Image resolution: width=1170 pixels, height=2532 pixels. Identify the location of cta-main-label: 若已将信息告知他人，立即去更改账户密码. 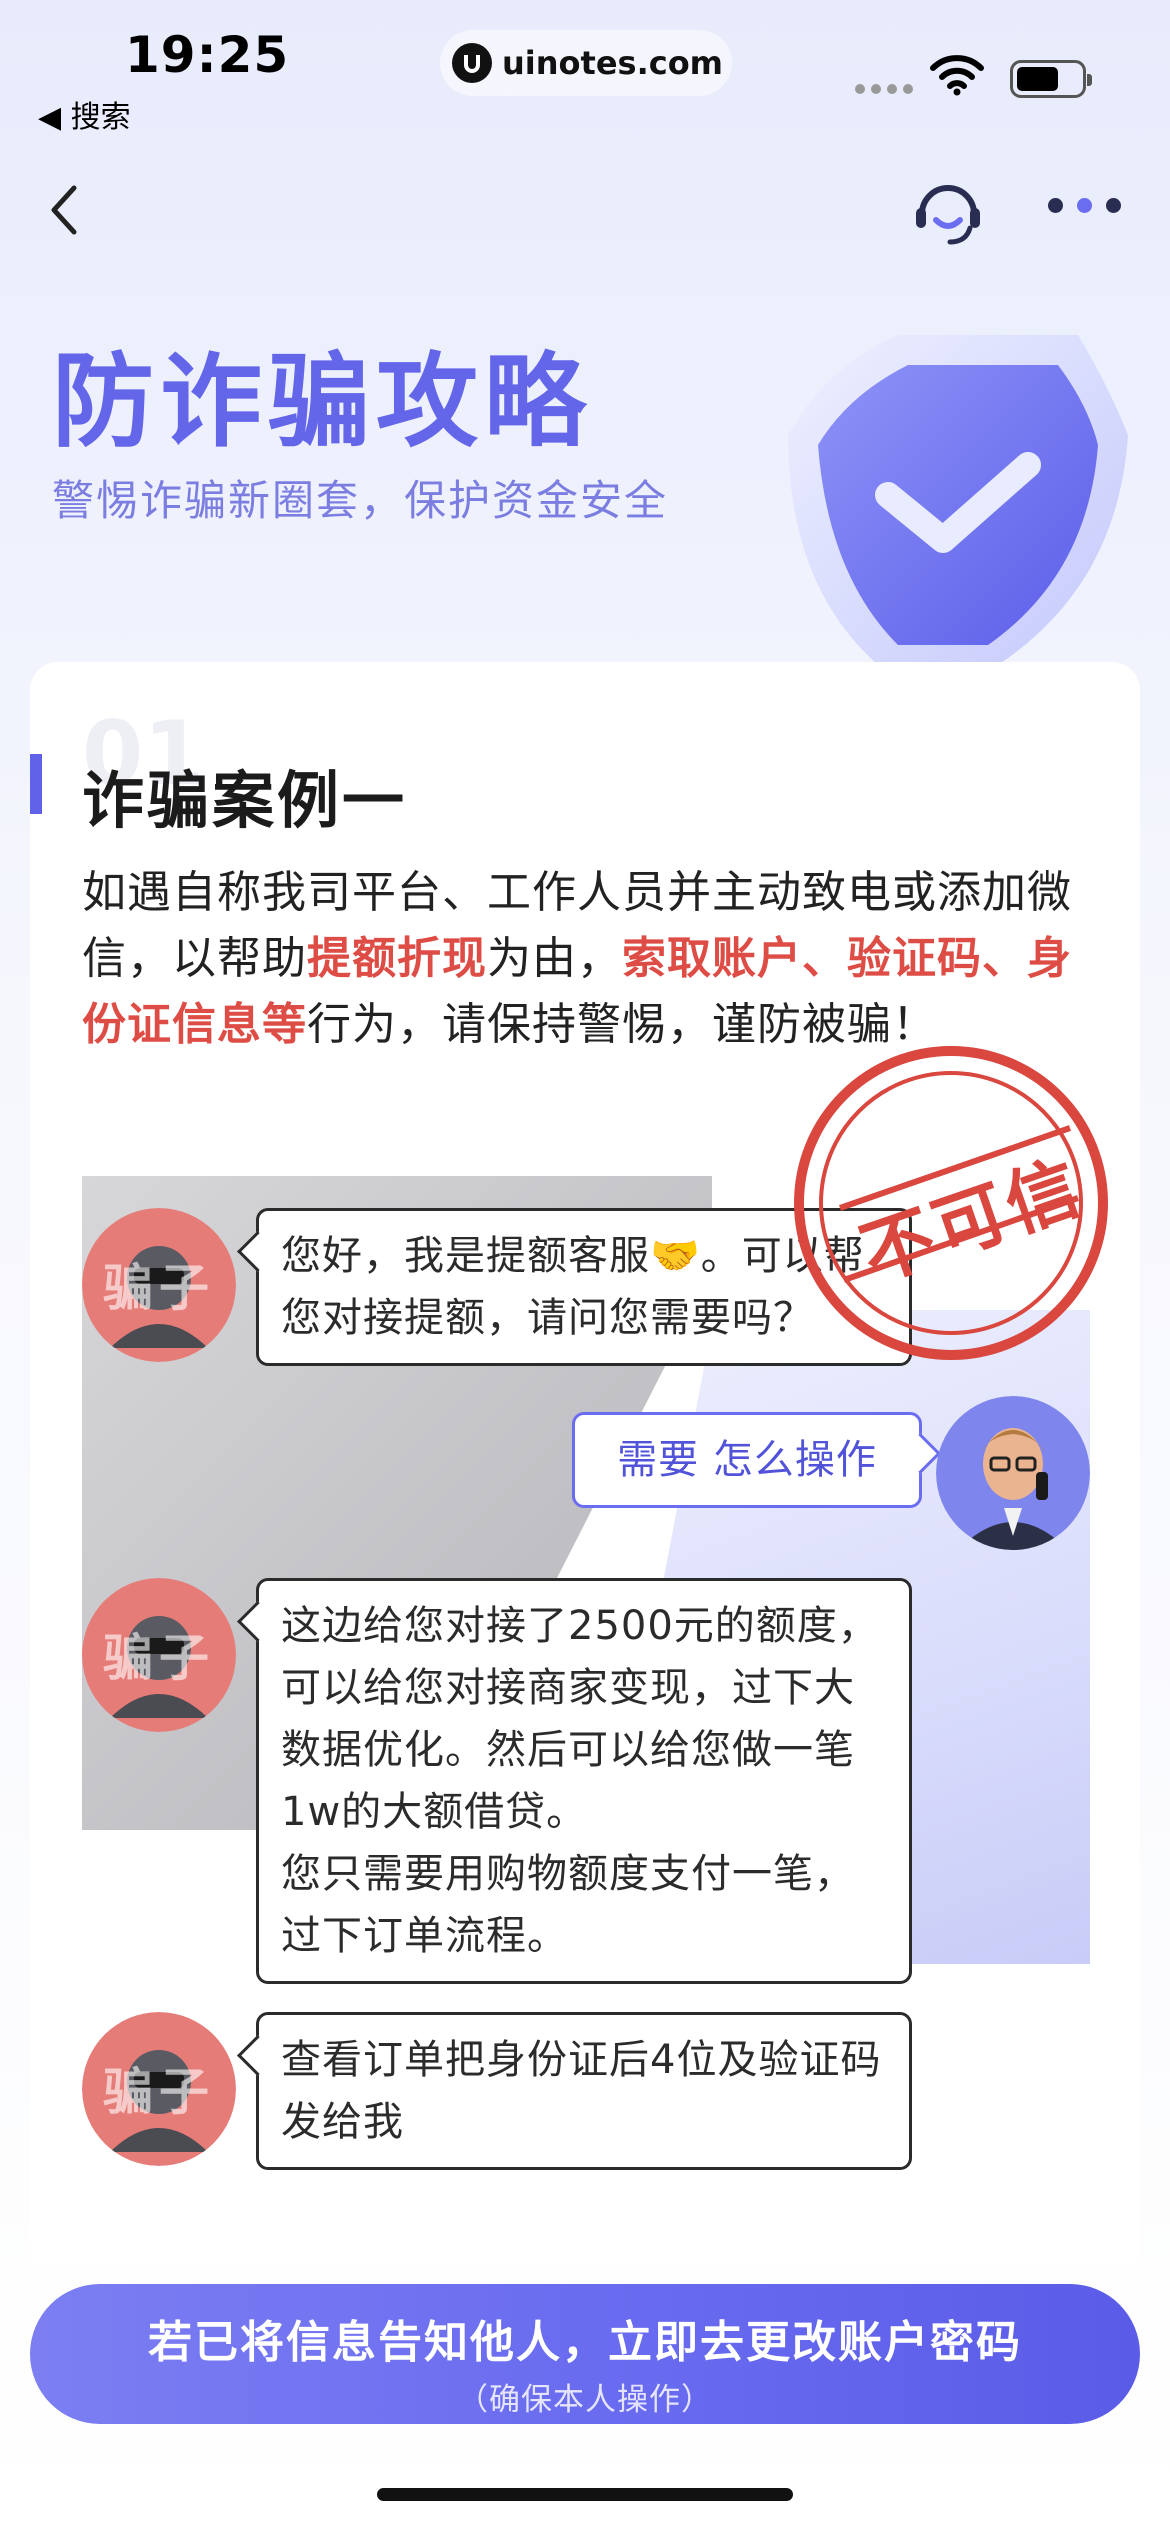
(585, 2342).